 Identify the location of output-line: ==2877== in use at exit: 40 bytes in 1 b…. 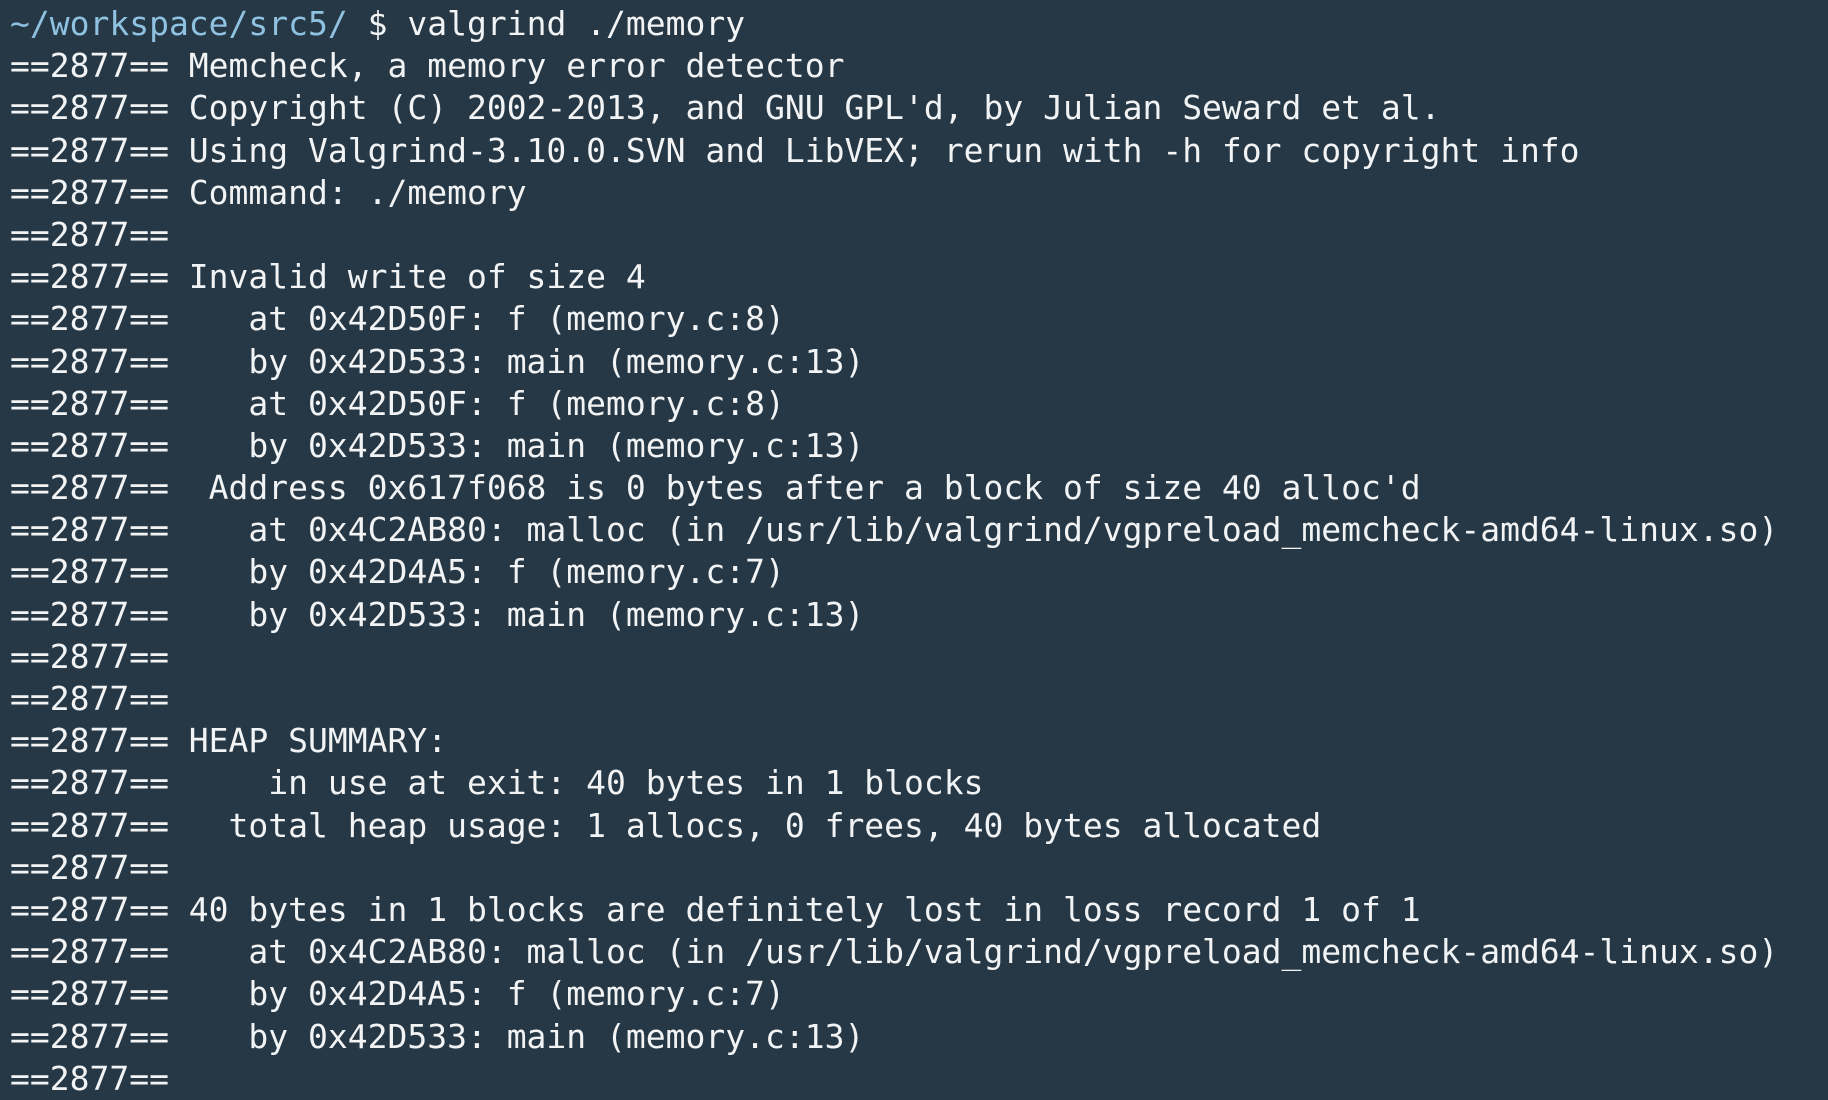
(497, 783).